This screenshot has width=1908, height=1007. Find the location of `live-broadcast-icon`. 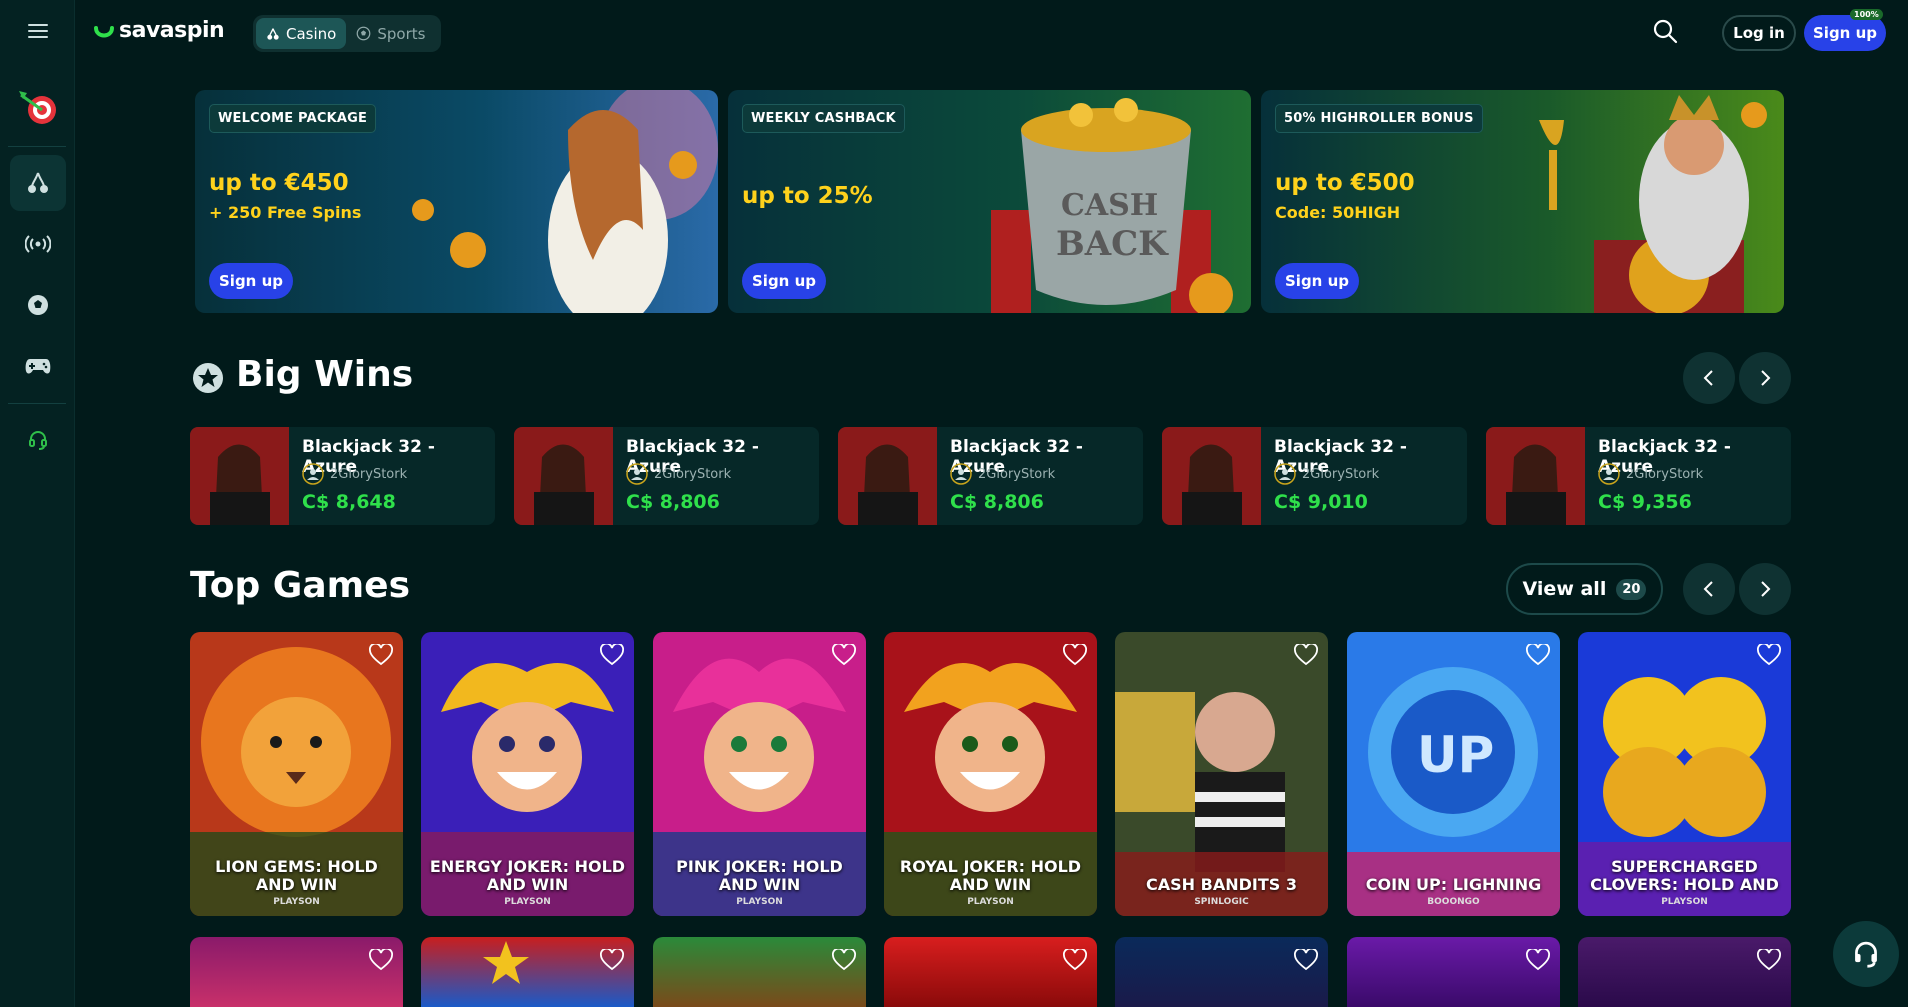

live-broadcast-icon is located at coordinates (38, 244).